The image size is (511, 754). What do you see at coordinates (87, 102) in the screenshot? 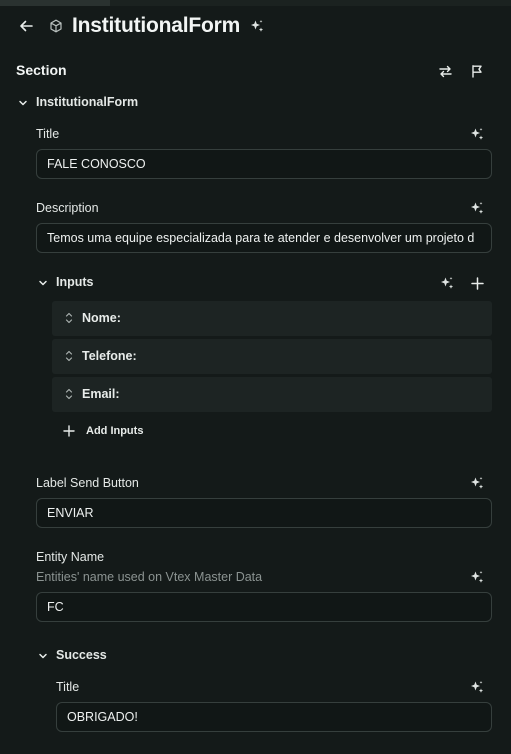
I see `tree-root-label: InstitutionalForm` at bounding box center [87, 102].